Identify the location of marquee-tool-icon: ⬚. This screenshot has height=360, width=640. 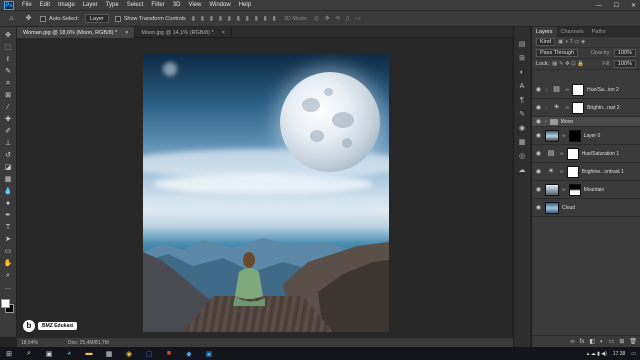
(8, 48).